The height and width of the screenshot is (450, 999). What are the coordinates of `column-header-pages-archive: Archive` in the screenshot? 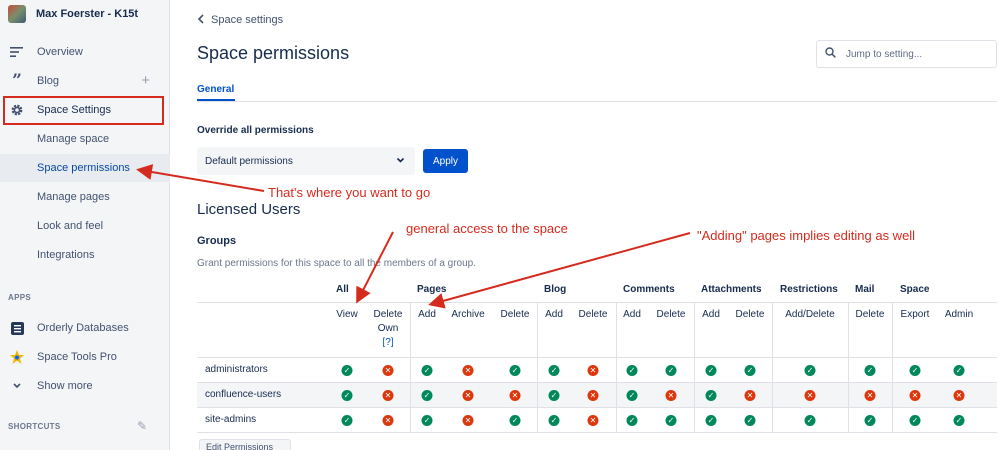 It's located at (468, 314).